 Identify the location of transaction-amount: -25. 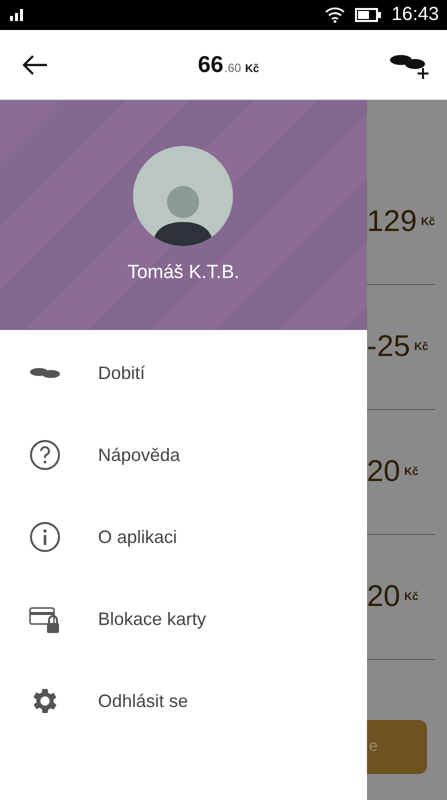
(388, 347).